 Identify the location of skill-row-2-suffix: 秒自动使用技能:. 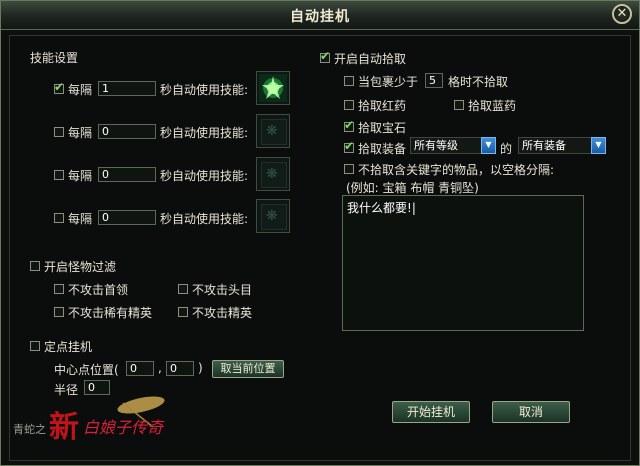
(204, 133).